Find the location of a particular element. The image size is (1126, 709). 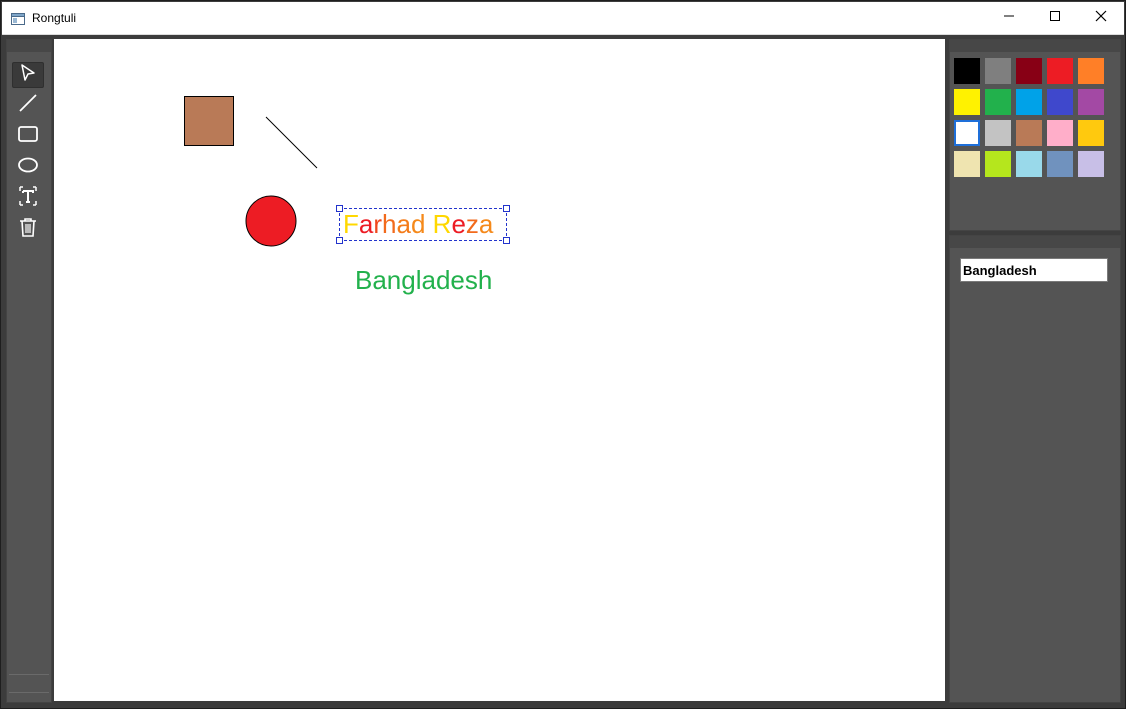

line-tool-button is located at coordinates (28, 105).